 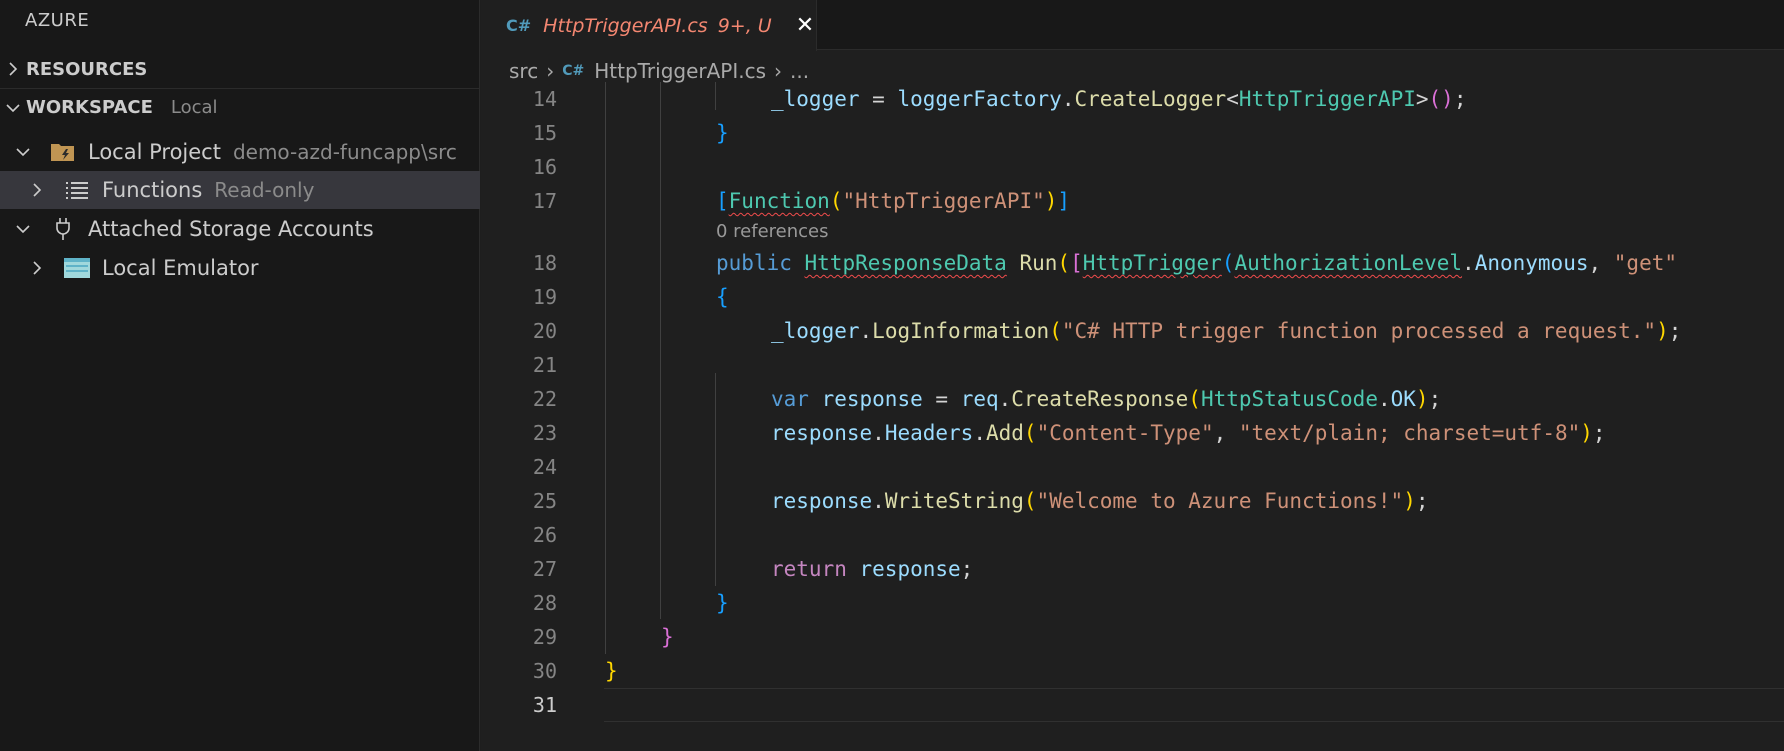 I want to click on tree-item-label: Functions, so click(x=152, y=190).